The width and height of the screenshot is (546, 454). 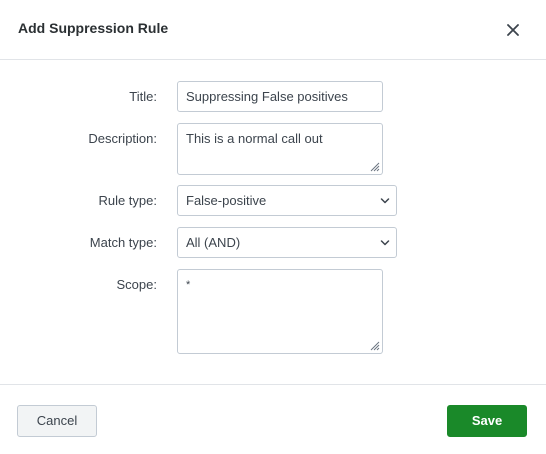 What do you see at coordinates (513, 30) in the screenshot?
I see `close-icon` at bounding box center [513, 30].